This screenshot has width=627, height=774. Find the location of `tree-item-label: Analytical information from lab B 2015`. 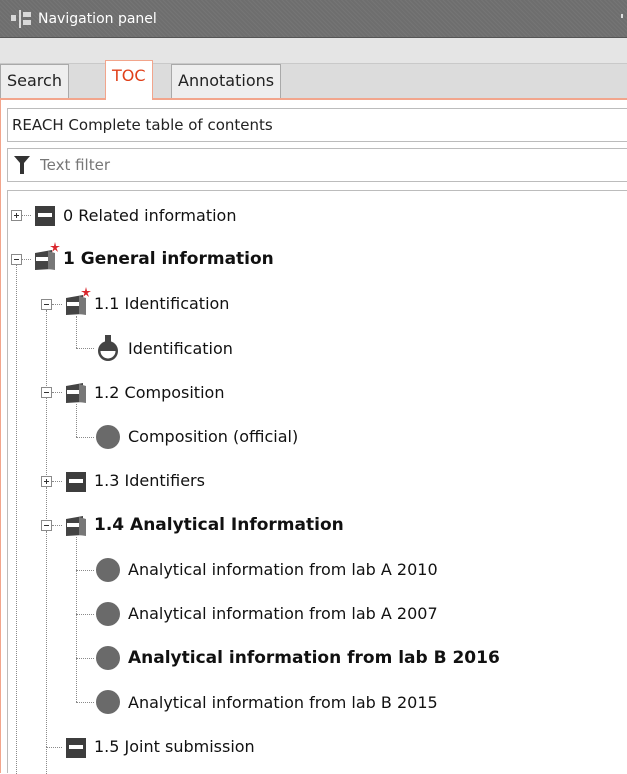

tree-item-label: Analytical information from lab B 2015 is located at coordinates (283, 702).